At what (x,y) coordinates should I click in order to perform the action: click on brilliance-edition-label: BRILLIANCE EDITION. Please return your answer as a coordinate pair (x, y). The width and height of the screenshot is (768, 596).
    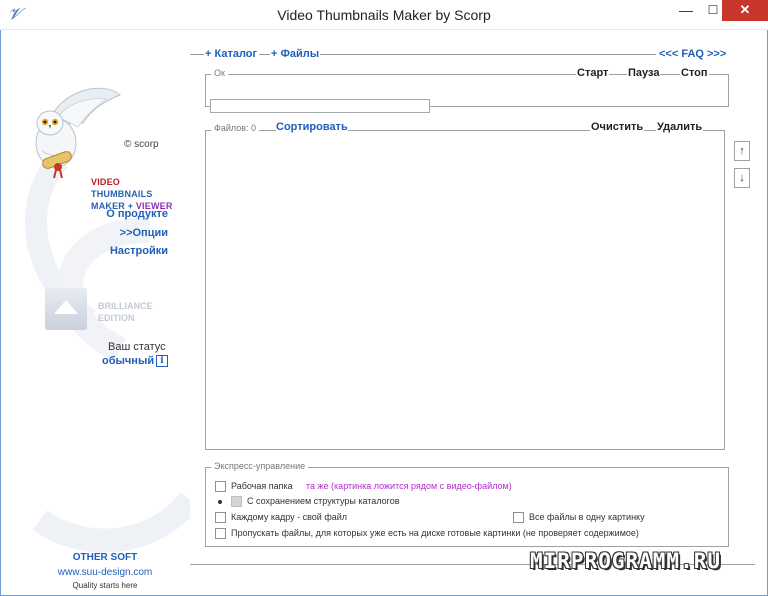
    Looking at the image, I should click on (125, 312).